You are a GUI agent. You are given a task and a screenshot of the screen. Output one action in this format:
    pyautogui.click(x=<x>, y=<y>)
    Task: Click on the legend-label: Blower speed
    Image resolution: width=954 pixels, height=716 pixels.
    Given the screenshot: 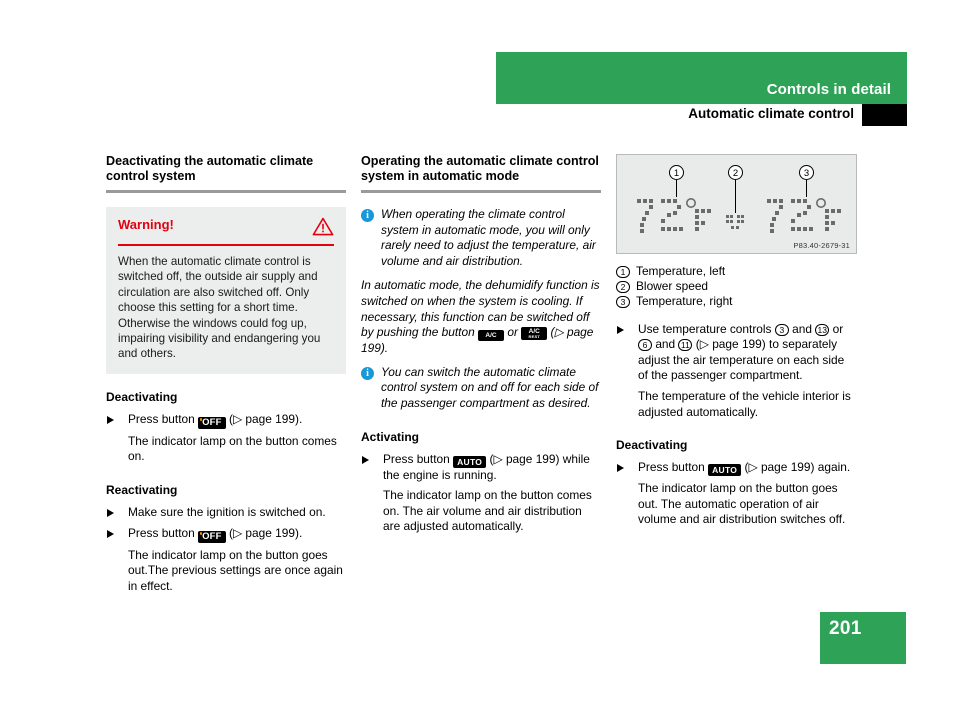 What is the action you would take?
    pyautogui.click(x=672, y=286)
    